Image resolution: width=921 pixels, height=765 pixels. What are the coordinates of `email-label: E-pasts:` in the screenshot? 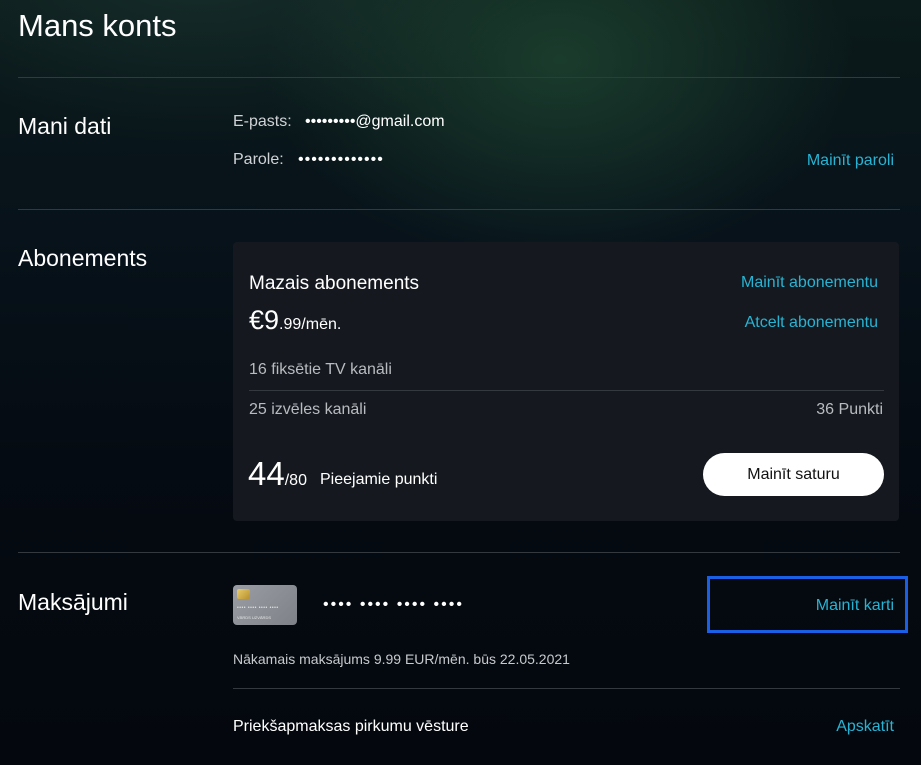 It's located at (262, 121).